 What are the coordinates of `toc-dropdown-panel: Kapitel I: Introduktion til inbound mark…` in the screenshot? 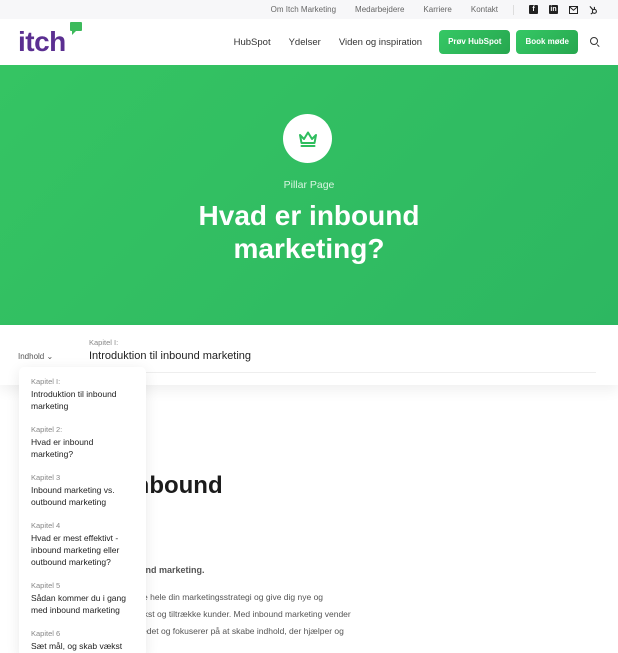 It's located at (82, 510).